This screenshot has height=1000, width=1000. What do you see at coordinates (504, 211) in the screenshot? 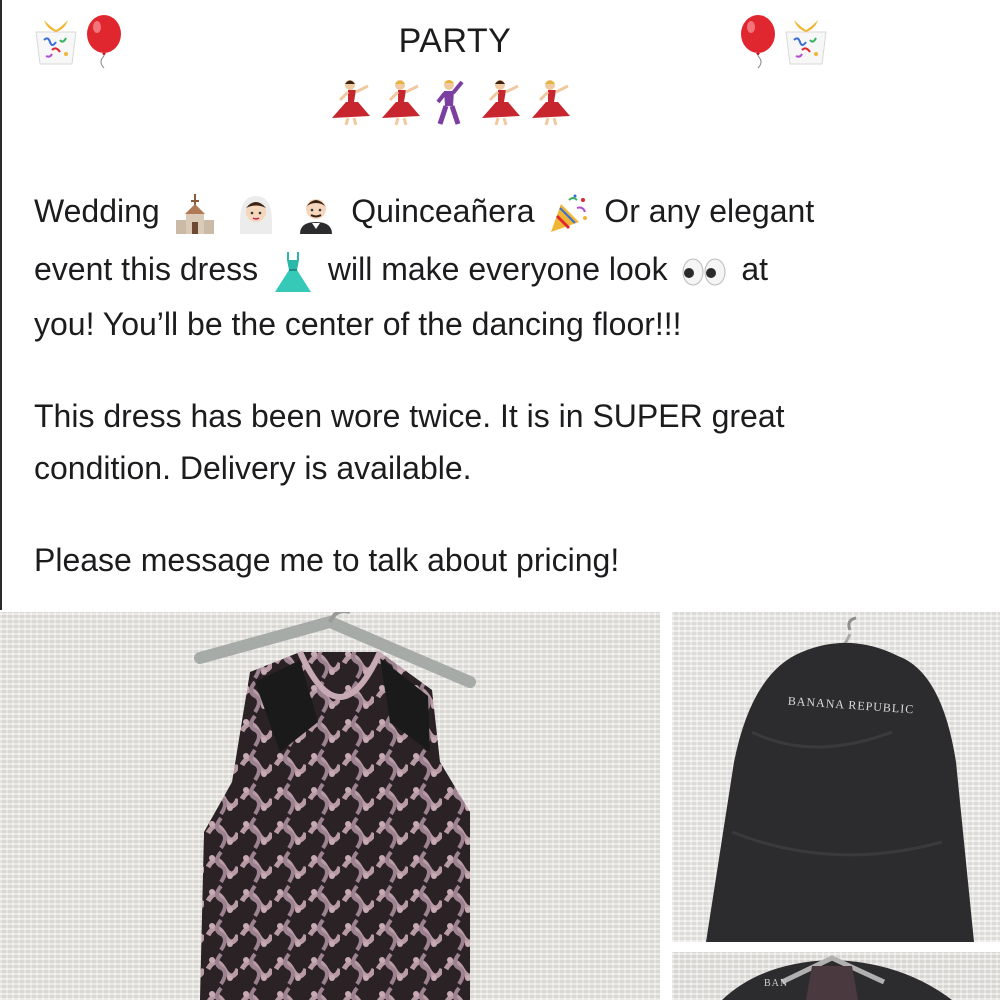
I see `description-line-1: Wedding Quinceañera Or any elegant` at bounding box center [504, 211].